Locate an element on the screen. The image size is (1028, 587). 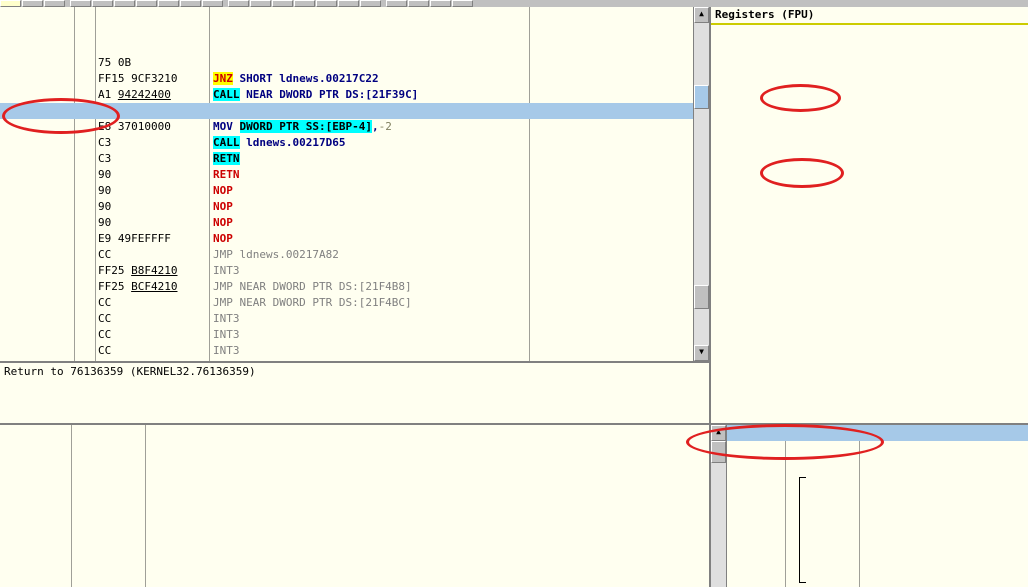
toolbar-button-step-into is located at coordinates (124, 3).